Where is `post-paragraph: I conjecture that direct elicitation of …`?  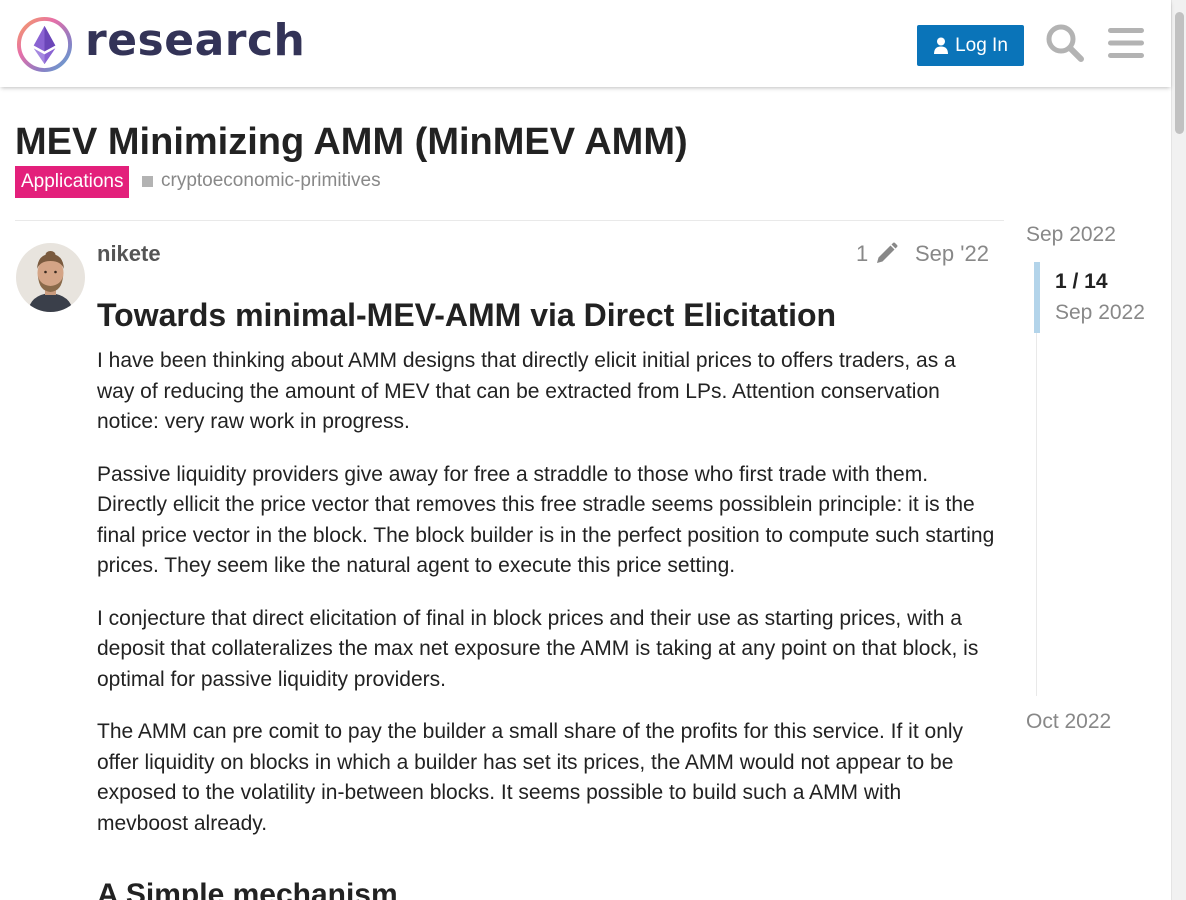
post-paragraph: I conjecture that direct elicitation of … is located at coordinates (538, 648).